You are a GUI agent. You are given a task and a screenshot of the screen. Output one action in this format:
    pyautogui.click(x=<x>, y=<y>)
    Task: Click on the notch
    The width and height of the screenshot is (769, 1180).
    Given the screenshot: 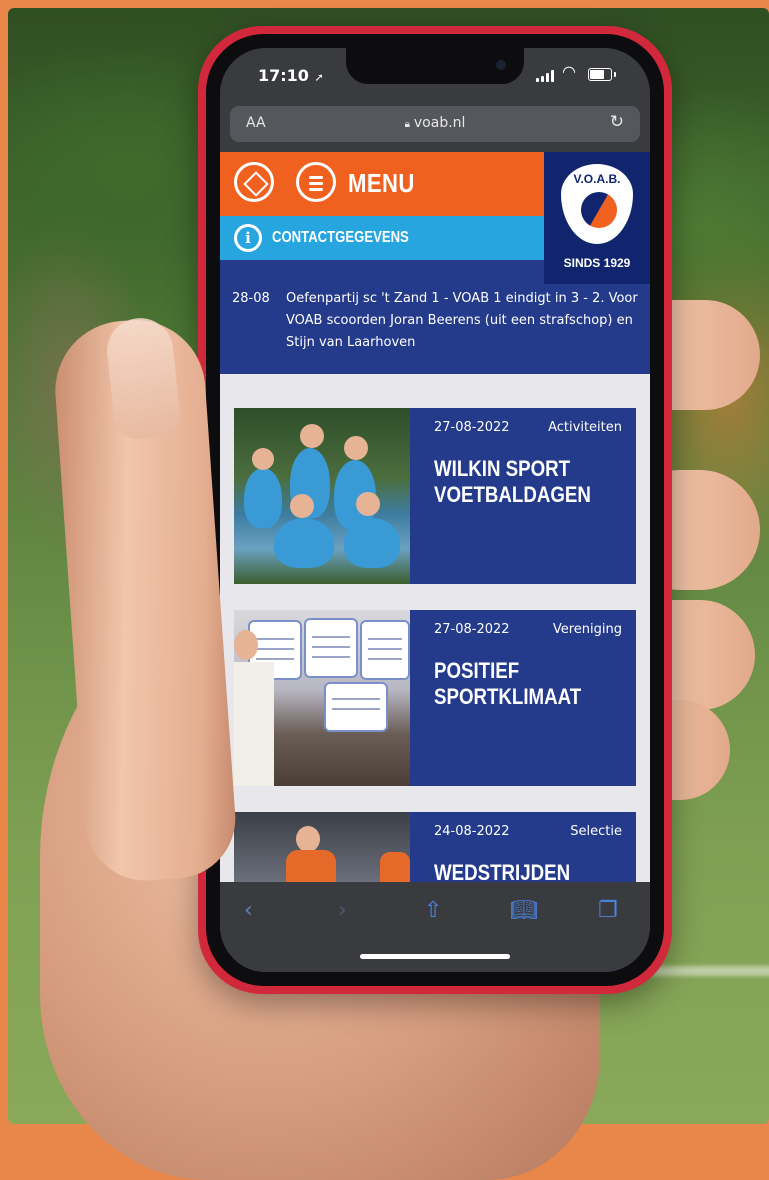 What is the action you would take?
    pyautogui.click(x=435, y=66)
    